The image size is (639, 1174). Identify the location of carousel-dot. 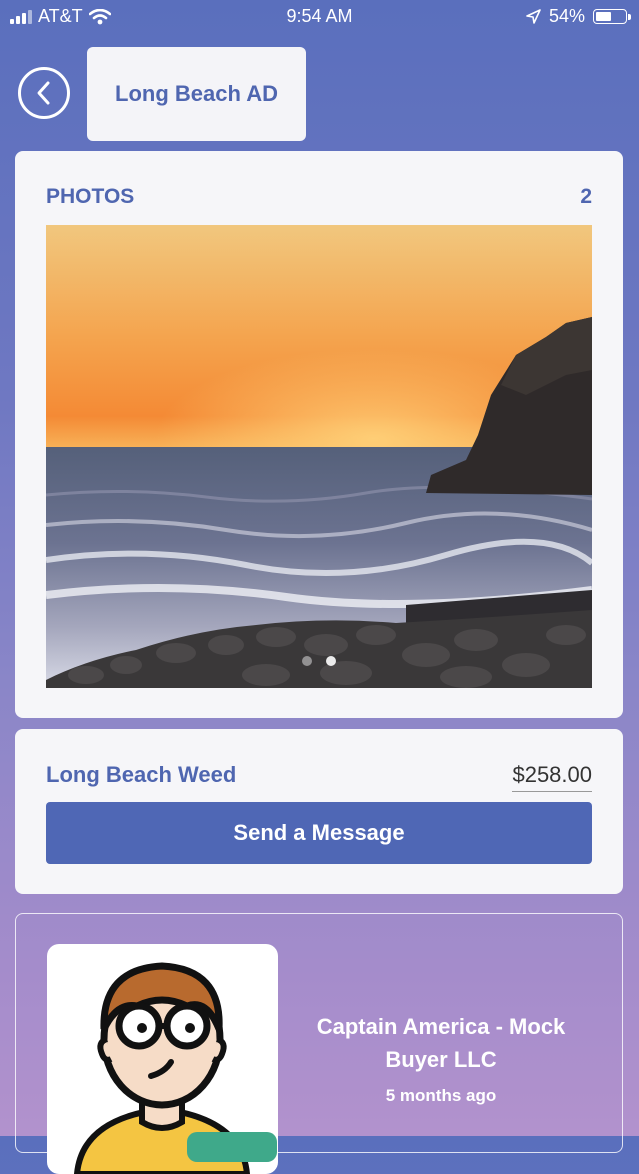
(307, 661).